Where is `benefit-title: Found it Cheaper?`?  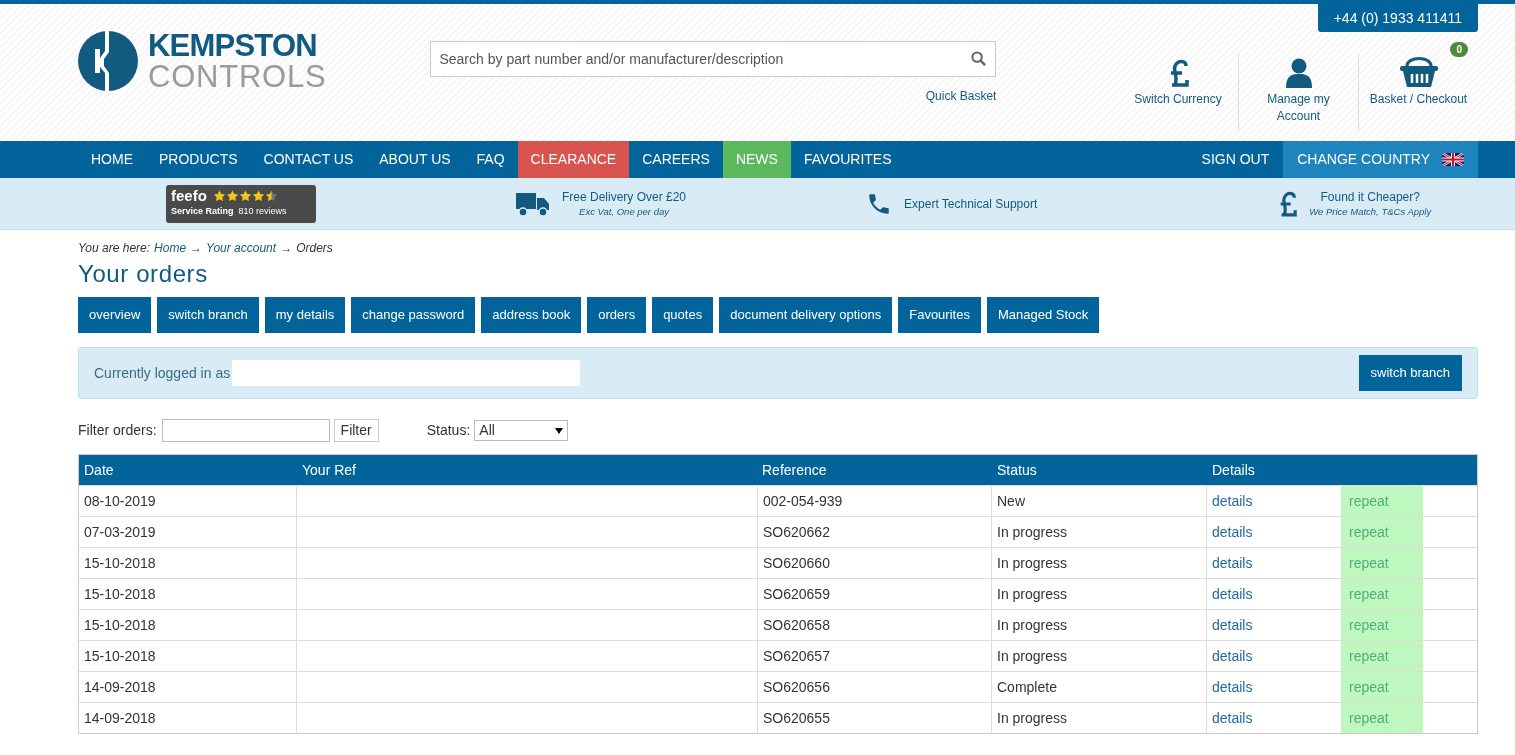
benefit-title: Found it Cheaper? is located at coordinates (1370, 196).